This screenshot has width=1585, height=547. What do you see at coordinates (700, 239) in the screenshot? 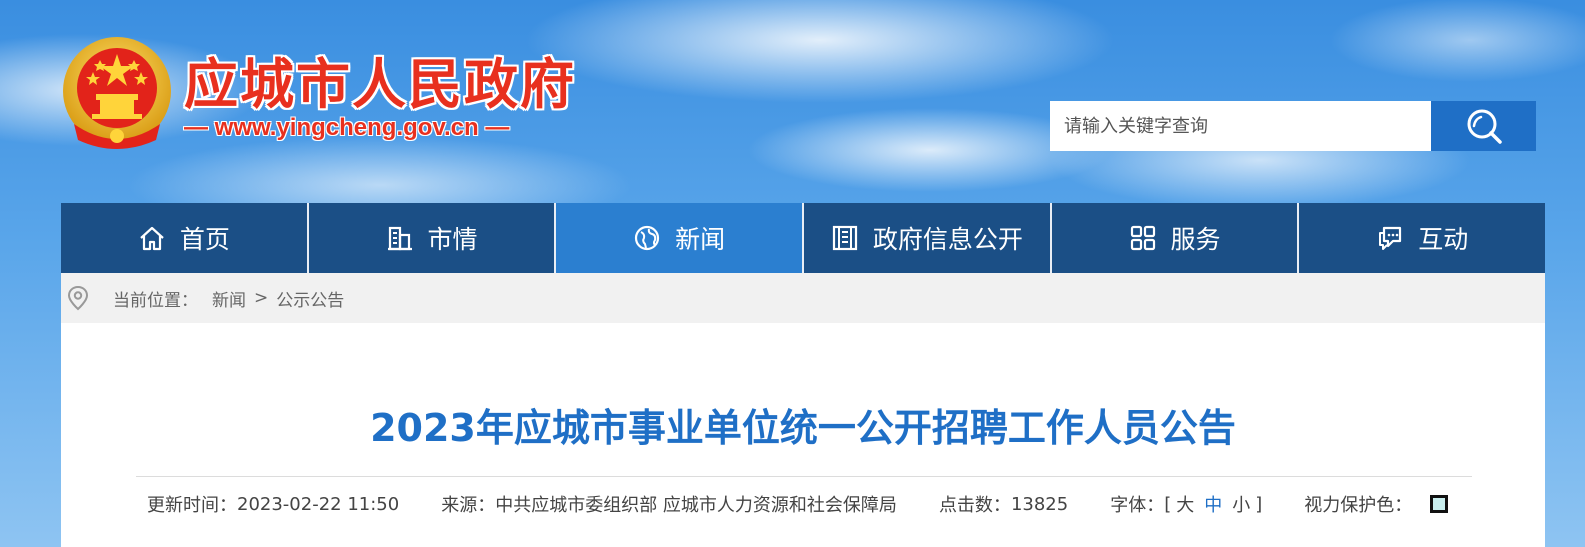
I see `nav-item-label: 新闻` at bounding box center [700, 239].